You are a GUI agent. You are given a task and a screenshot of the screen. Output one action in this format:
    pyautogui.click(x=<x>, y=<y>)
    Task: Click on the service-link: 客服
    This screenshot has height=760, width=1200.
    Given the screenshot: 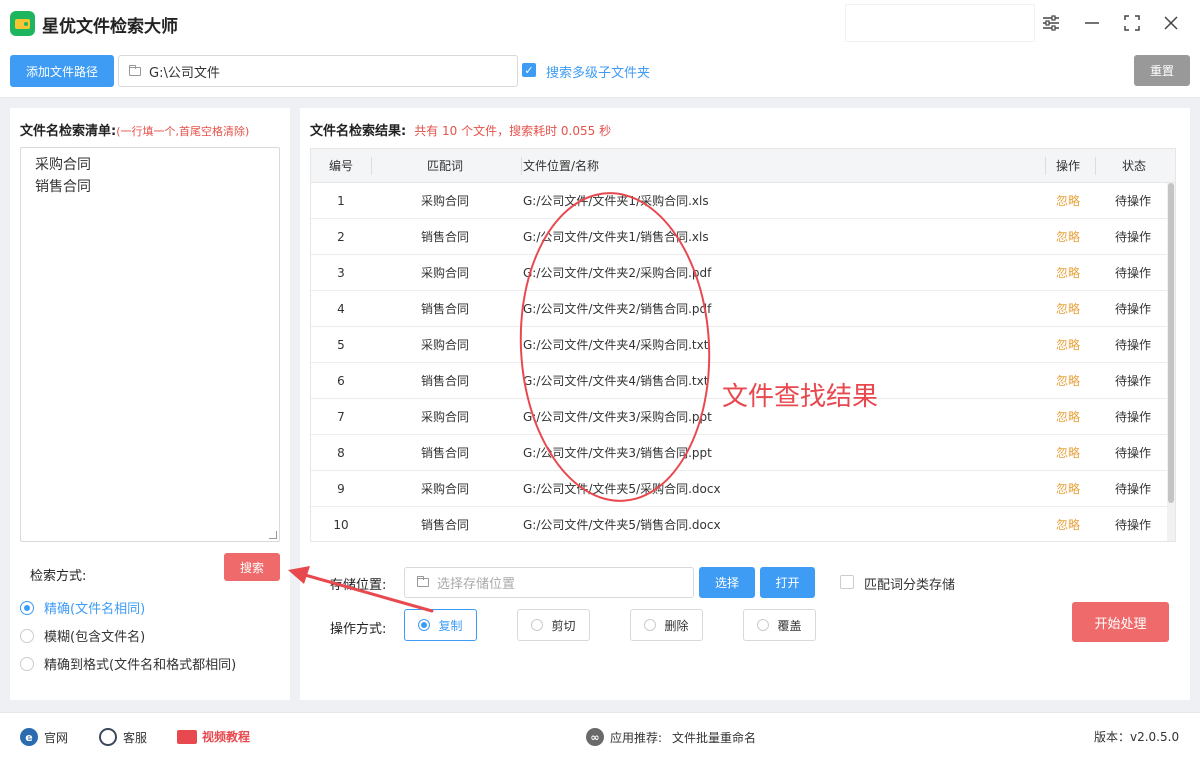 What is the action you would take?
    pyautogui.click(x=123, y=737)
    